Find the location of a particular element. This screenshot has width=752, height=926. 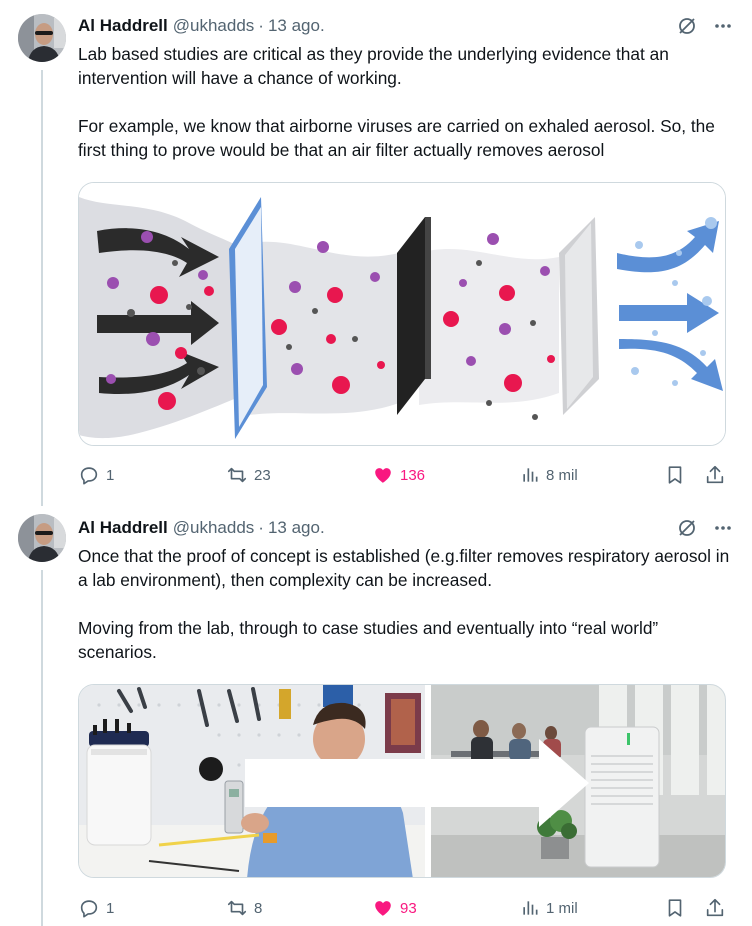

tweet-actions: 1 8 93 1 mil is located at coordinates (405, 908).